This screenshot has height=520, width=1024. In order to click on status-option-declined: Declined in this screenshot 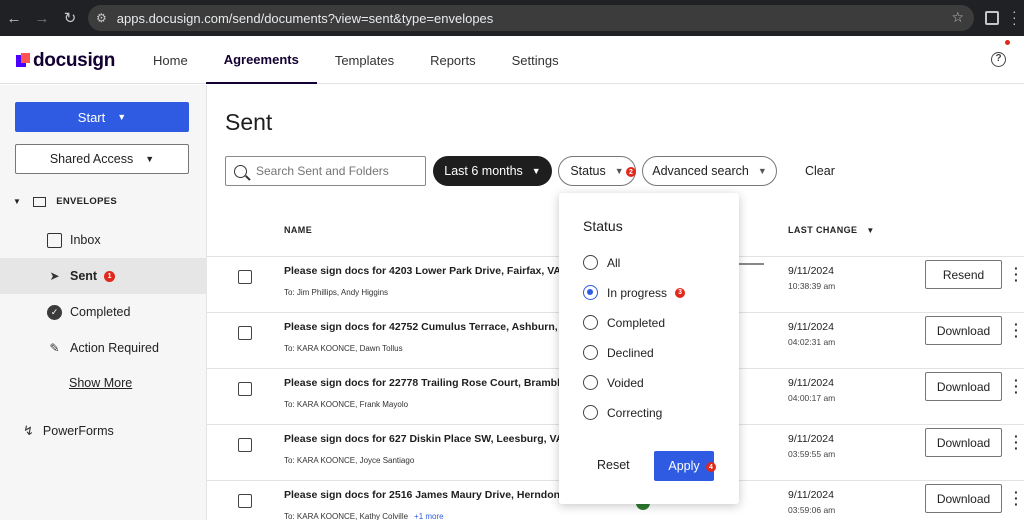, I will do `click(618, 352)`.